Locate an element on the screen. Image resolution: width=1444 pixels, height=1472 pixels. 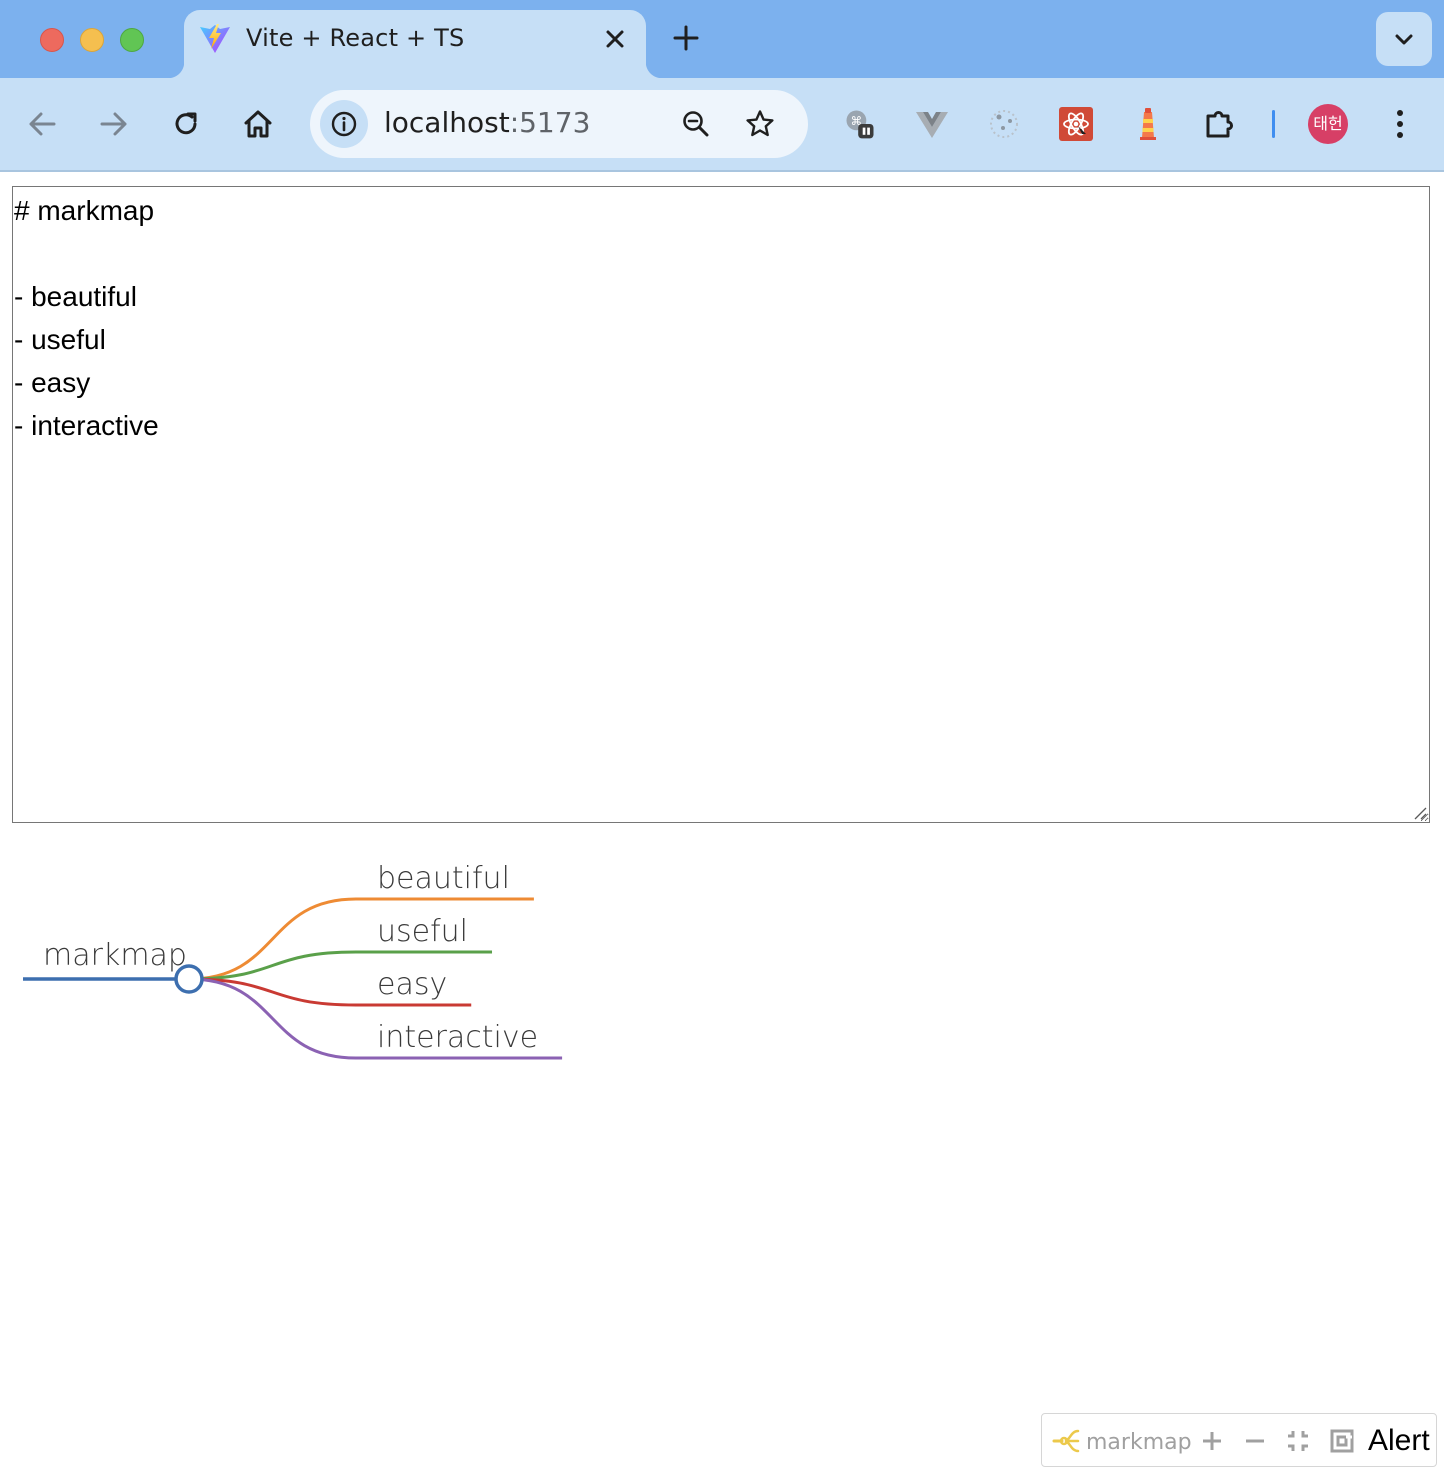
active-tab: Vite + React + TS is located at coordinates (415, 44).